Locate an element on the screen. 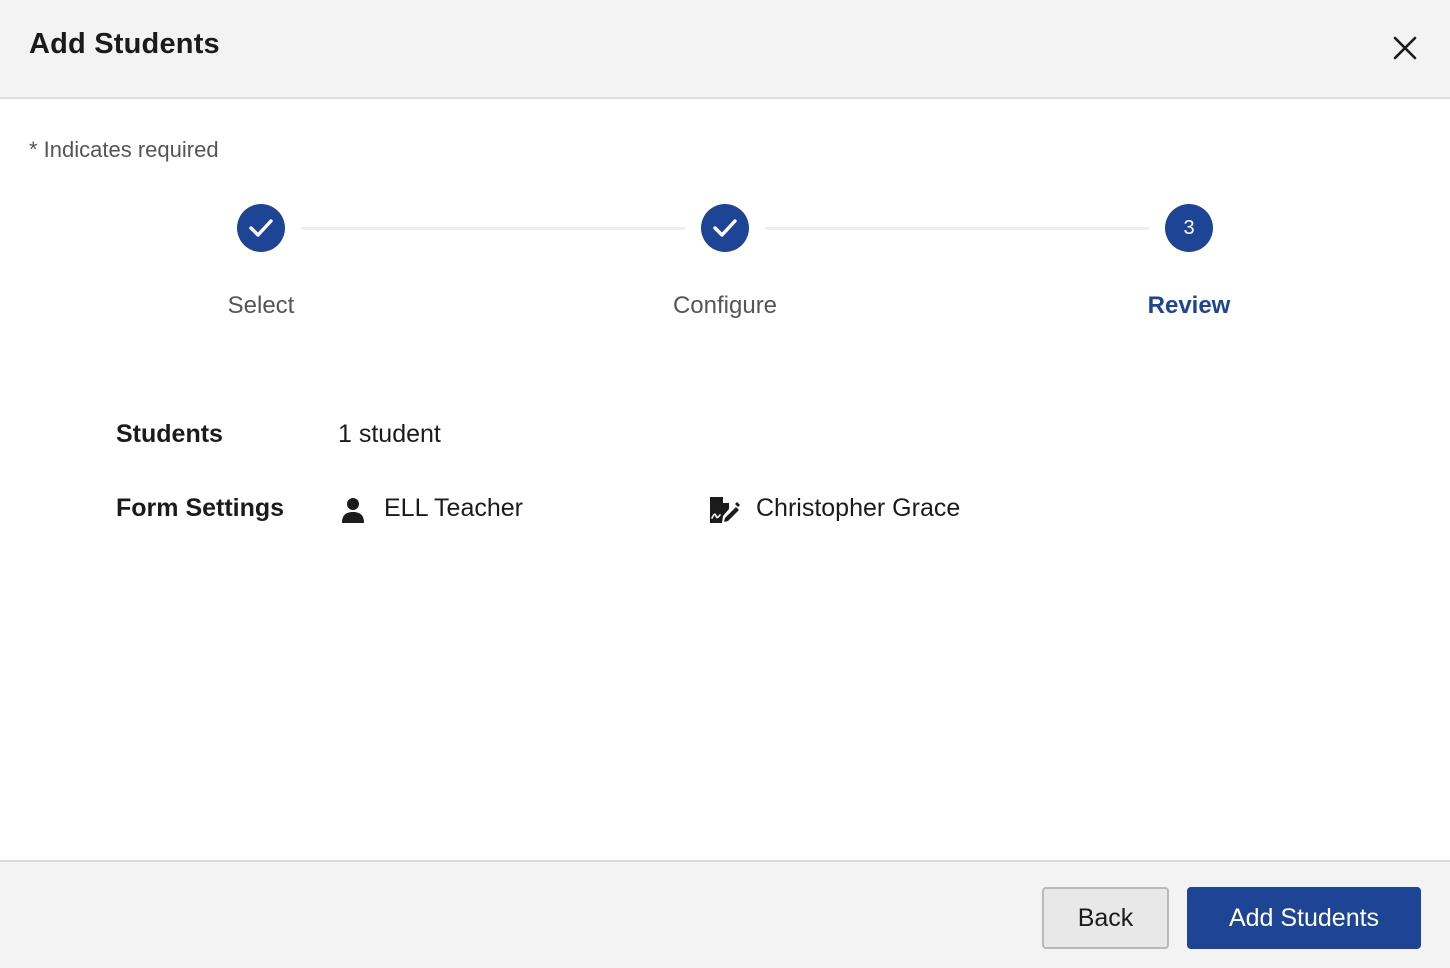  add-students-button: Add Students is located at coordinates (1304, 918).